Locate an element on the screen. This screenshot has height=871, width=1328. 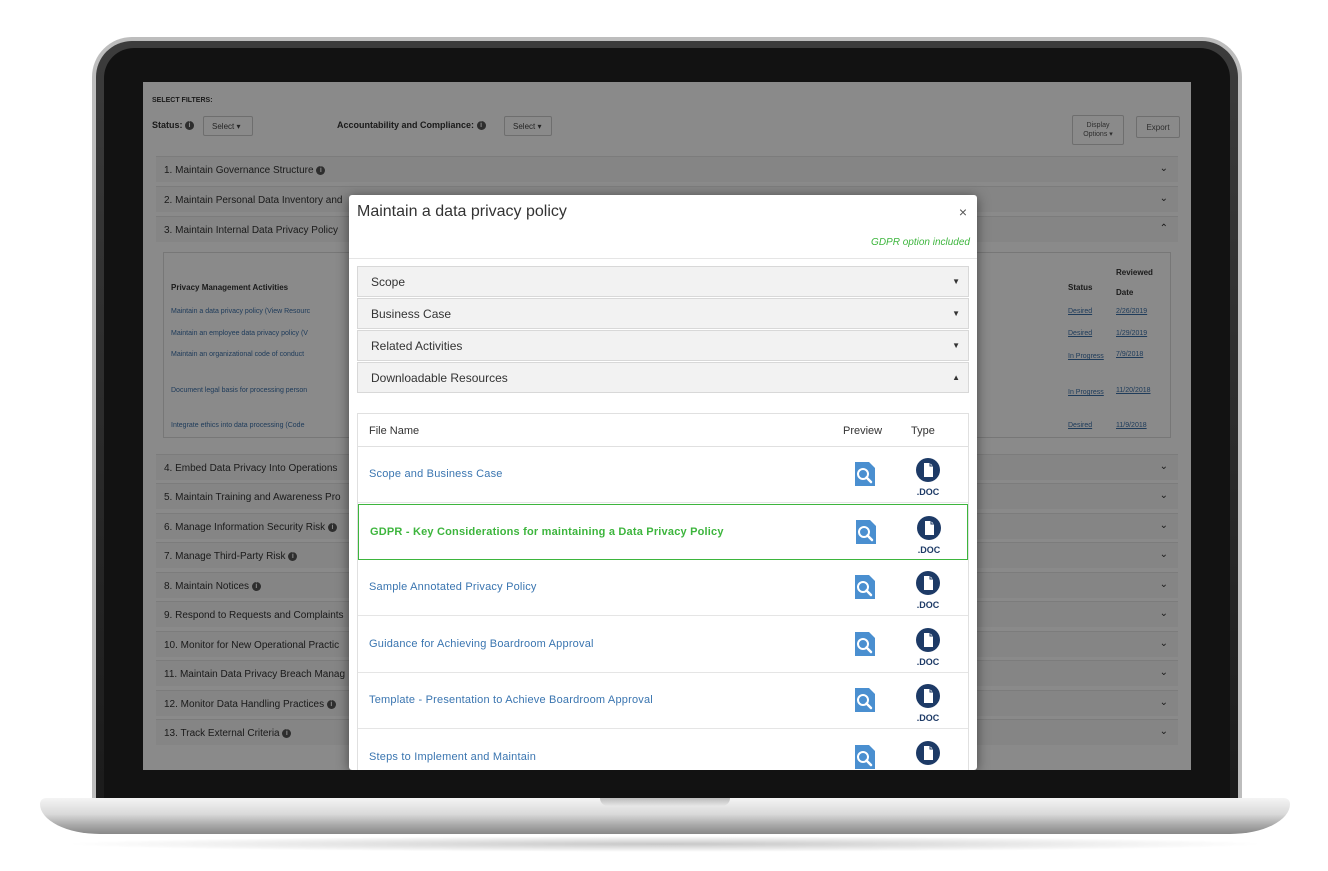
gdpr-note: GDPR option included is located at coordinates (920, 242).